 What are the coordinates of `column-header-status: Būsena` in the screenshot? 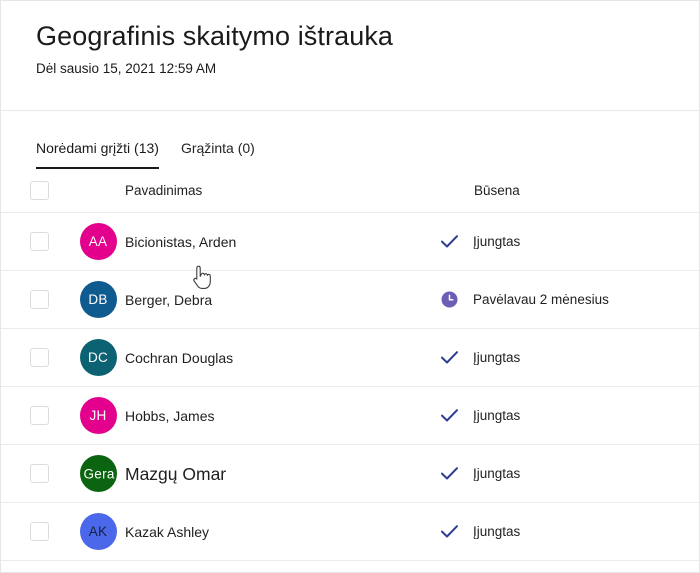 It's located at (497, 190).